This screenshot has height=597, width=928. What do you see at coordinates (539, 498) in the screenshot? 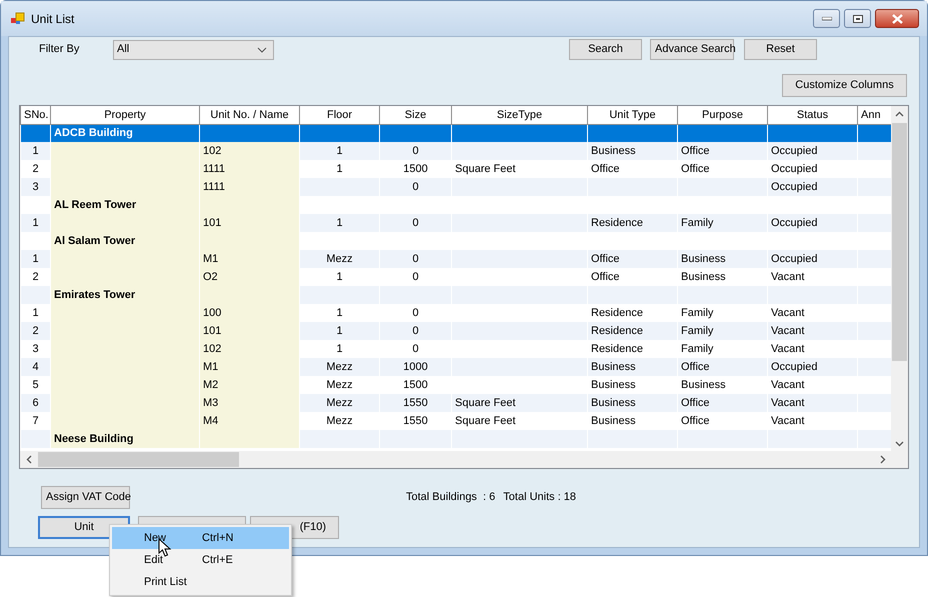
I see `totals-text: Total Units : 18` at bounding box center [539, 498].